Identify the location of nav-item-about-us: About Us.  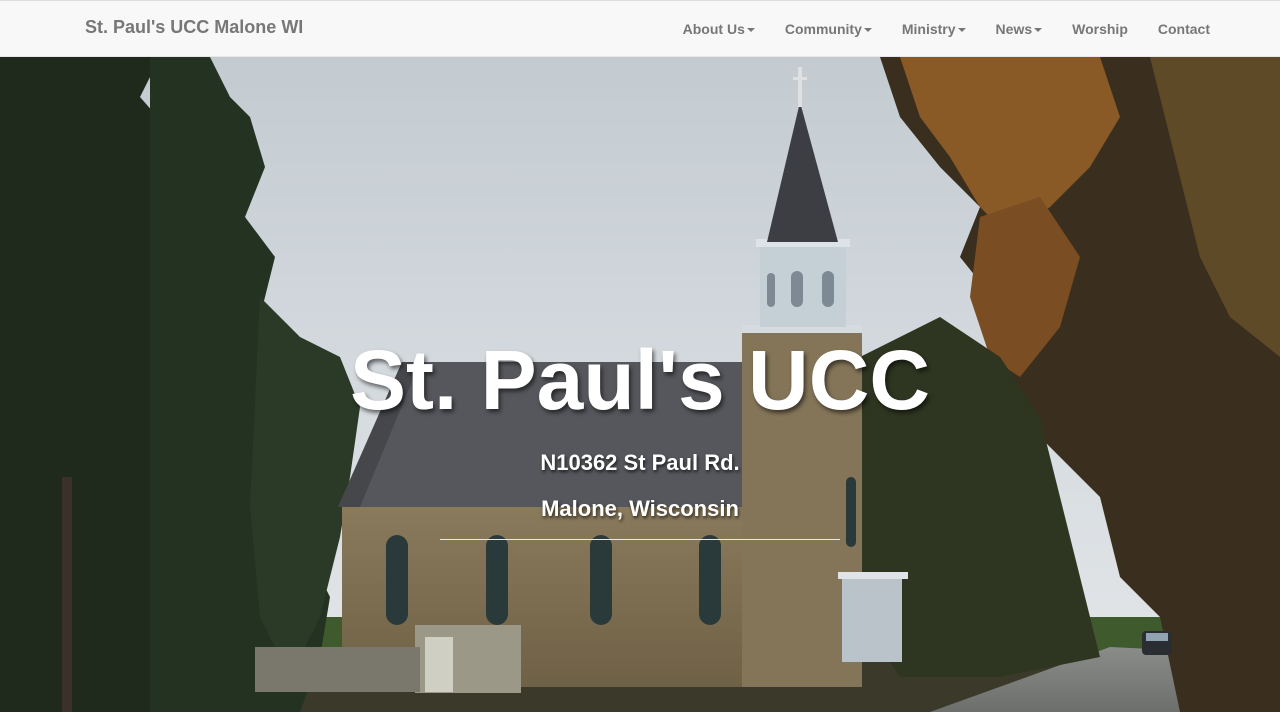
(719, 28).